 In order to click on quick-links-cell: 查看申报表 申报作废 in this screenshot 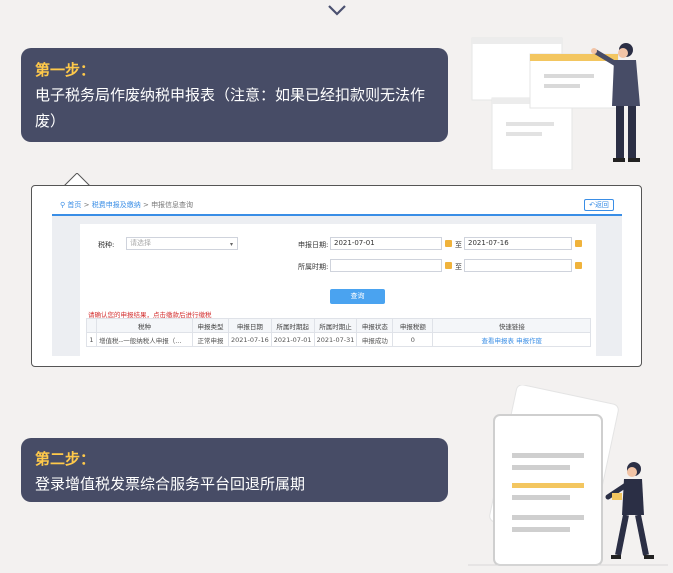, I will do `click(512, 339)`.